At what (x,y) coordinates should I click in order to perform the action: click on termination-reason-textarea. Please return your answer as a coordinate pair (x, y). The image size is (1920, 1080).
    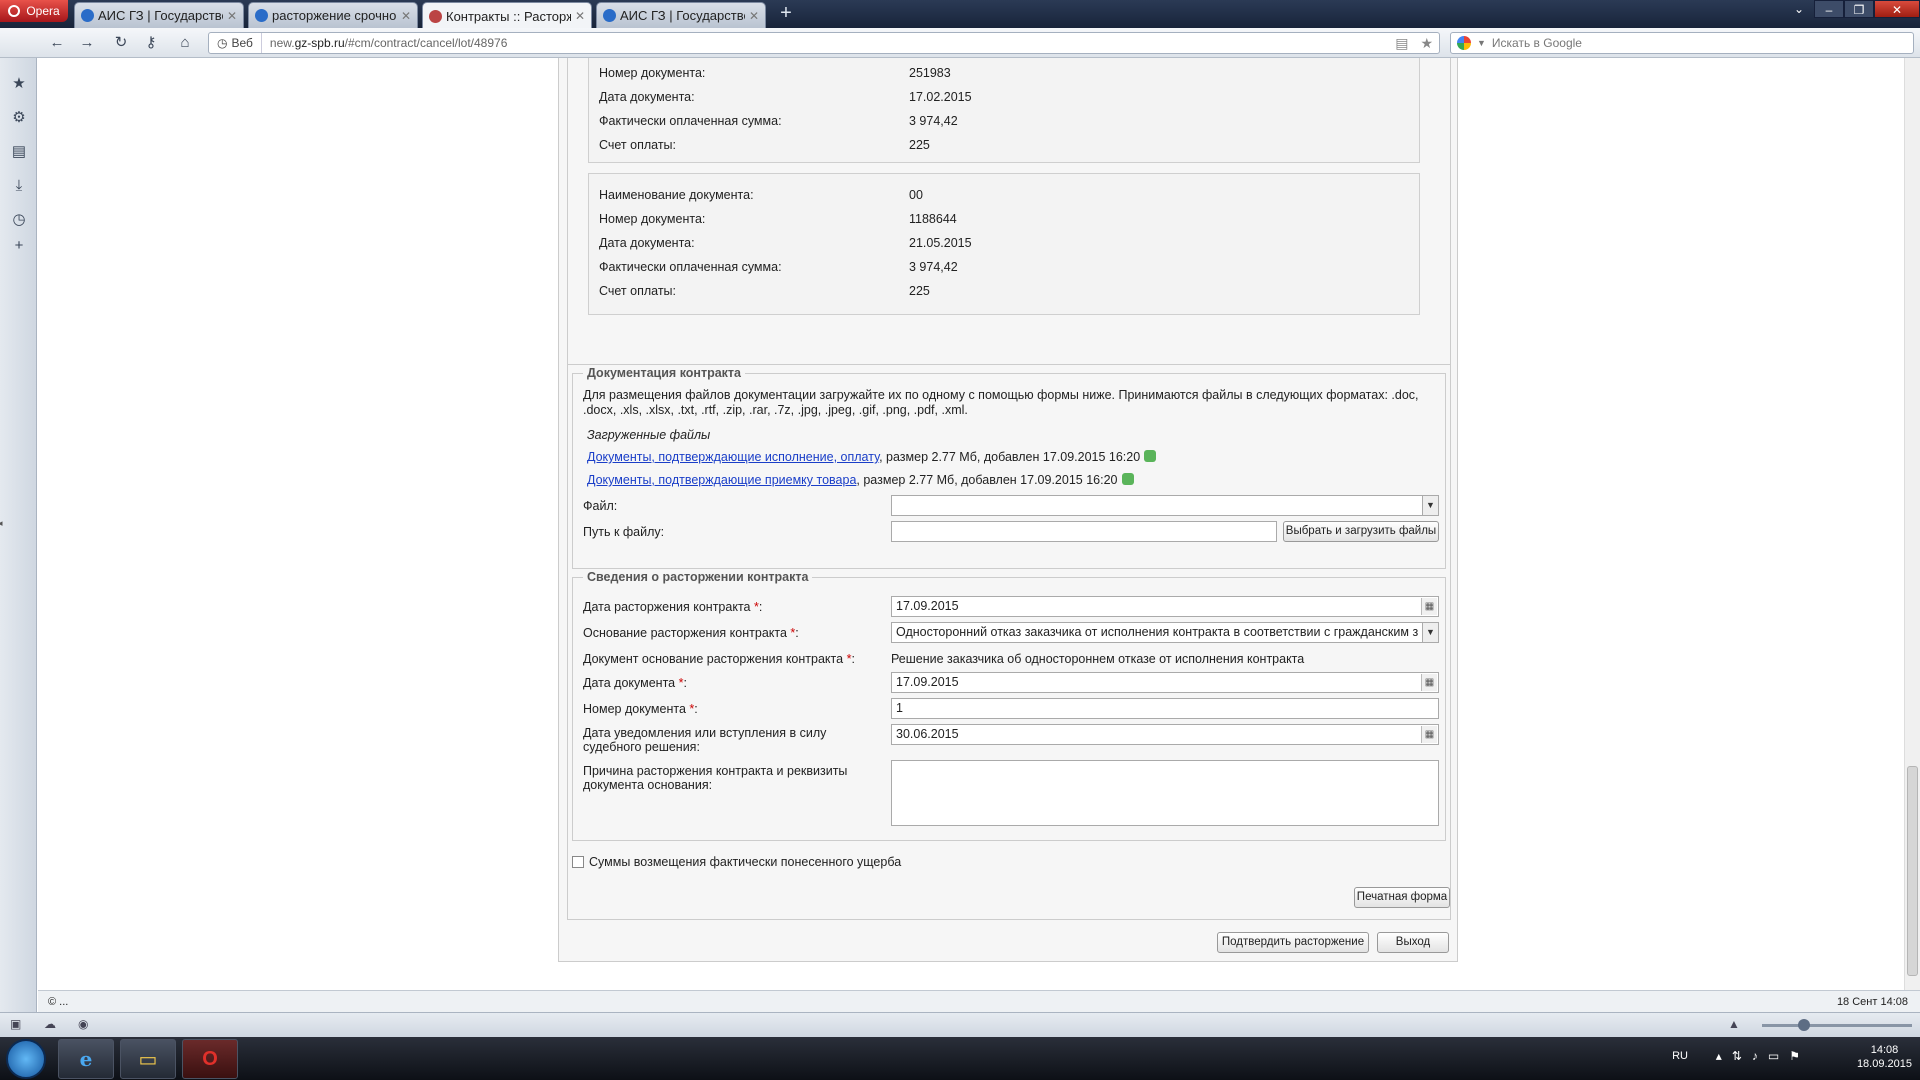
    Looking at the image, I should click on (1165, 793).